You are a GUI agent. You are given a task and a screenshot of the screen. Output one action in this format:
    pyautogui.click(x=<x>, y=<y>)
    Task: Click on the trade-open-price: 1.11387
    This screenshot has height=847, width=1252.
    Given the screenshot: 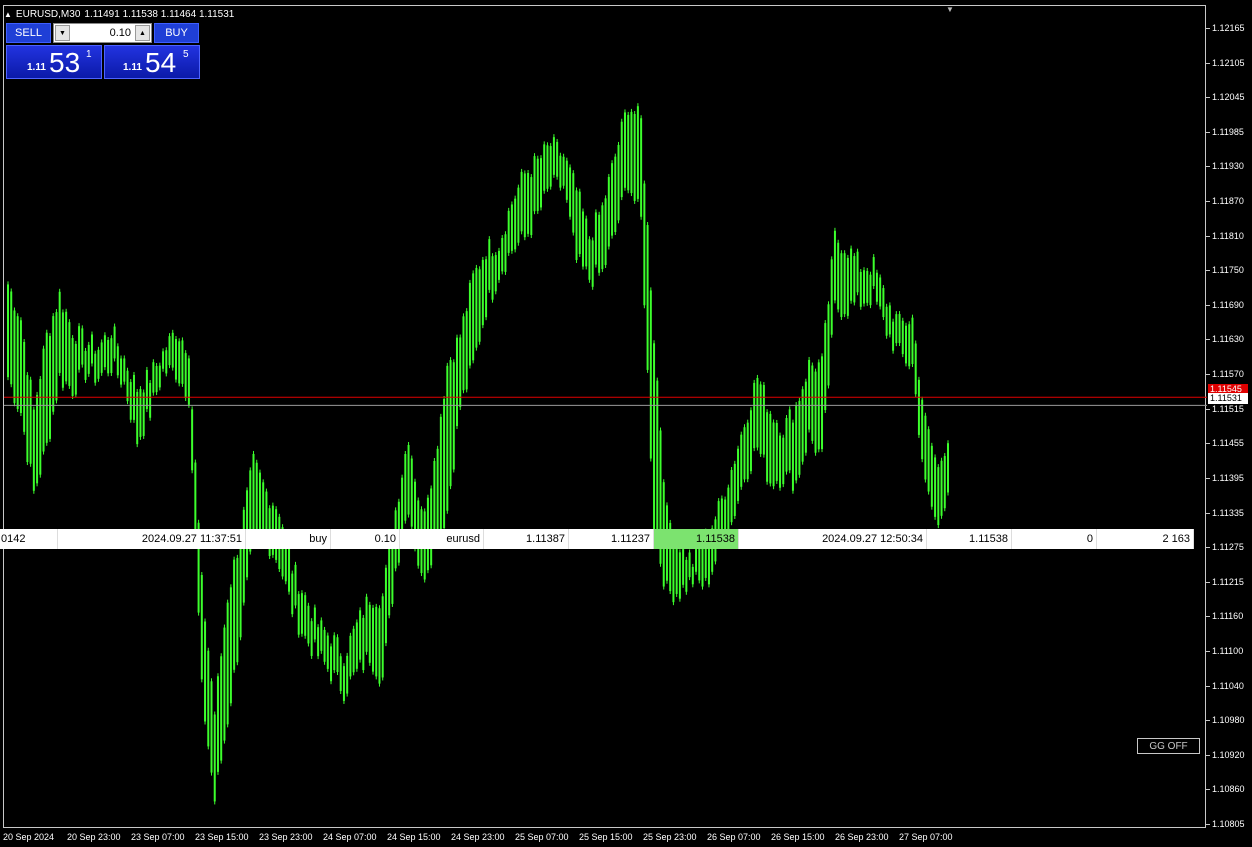 What is the action you would take?
    pyautogui.click(x=526, y=539)
    